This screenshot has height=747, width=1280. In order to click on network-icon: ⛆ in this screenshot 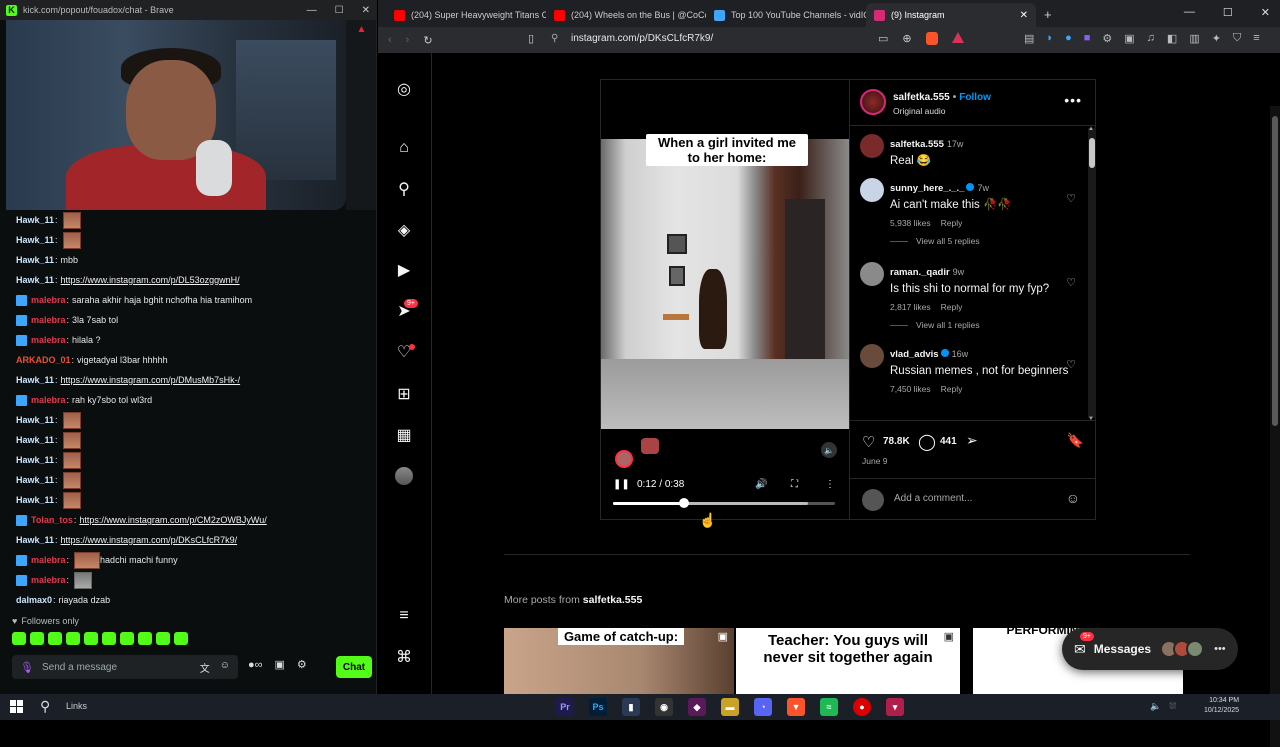, I will do `click(1172, 706)`.